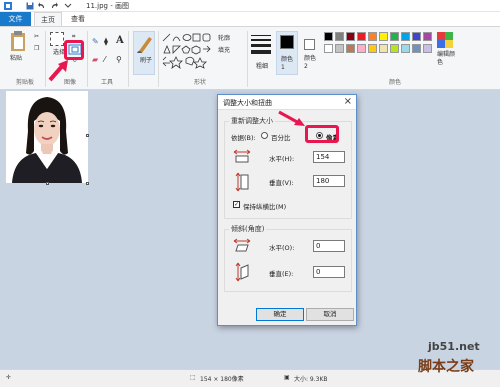 This screenshot has width=500, height=387. Describe the element at coordinates (8, 6) in the screenshot. I see `paint-app-icon` at that location.